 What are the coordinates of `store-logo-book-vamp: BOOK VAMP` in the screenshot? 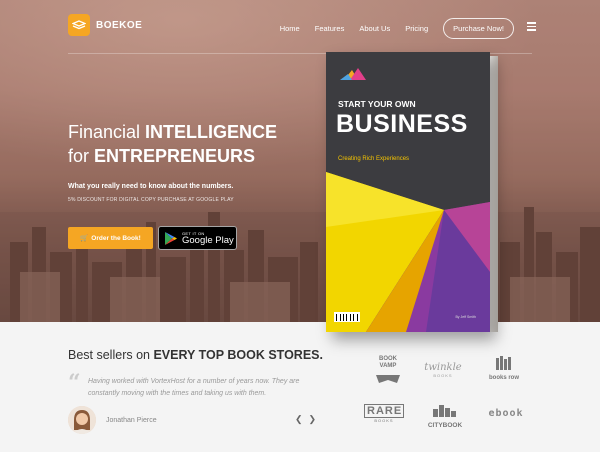 It's located at (388, 372).